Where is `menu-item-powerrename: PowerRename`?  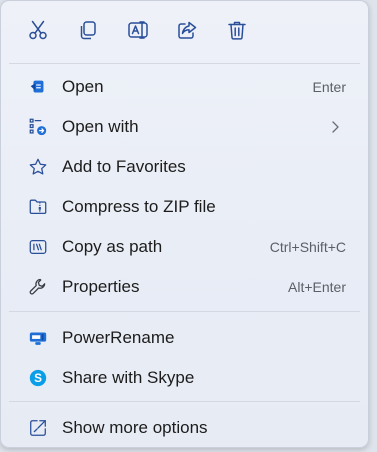
menu-item-powerrename: PowerRename is located at coordinates (184, 337).